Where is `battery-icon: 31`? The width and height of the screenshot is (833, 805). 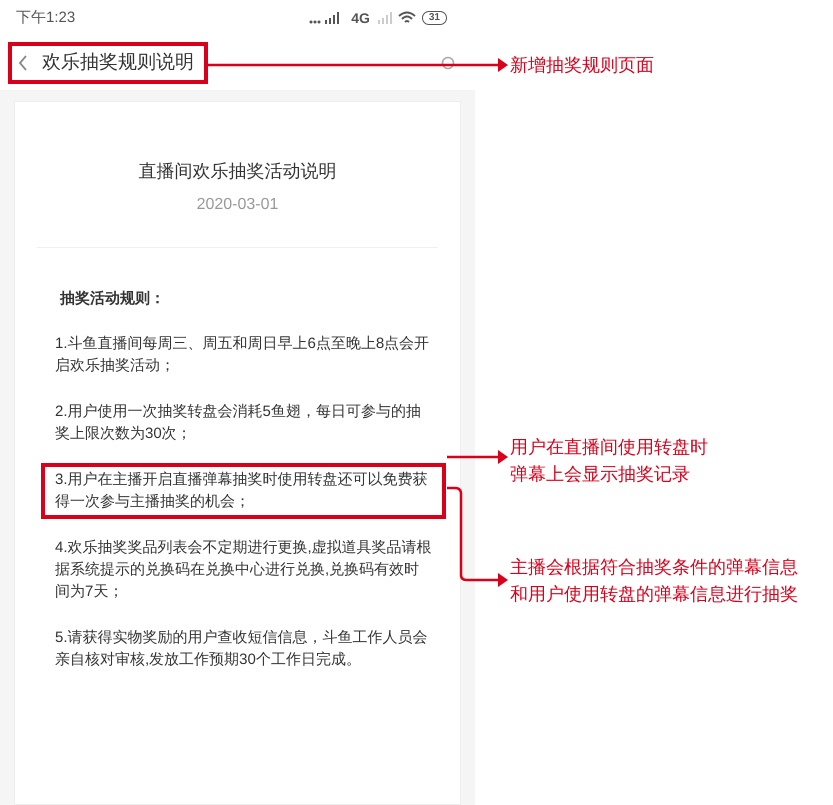
battery-icon: 31 is located at coordinates (434, 18).